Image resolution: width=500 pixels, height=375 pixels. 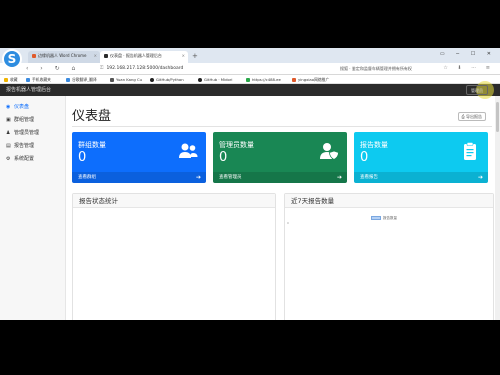 I want to click on report-icon: ▤, so click(x=8, y=146).